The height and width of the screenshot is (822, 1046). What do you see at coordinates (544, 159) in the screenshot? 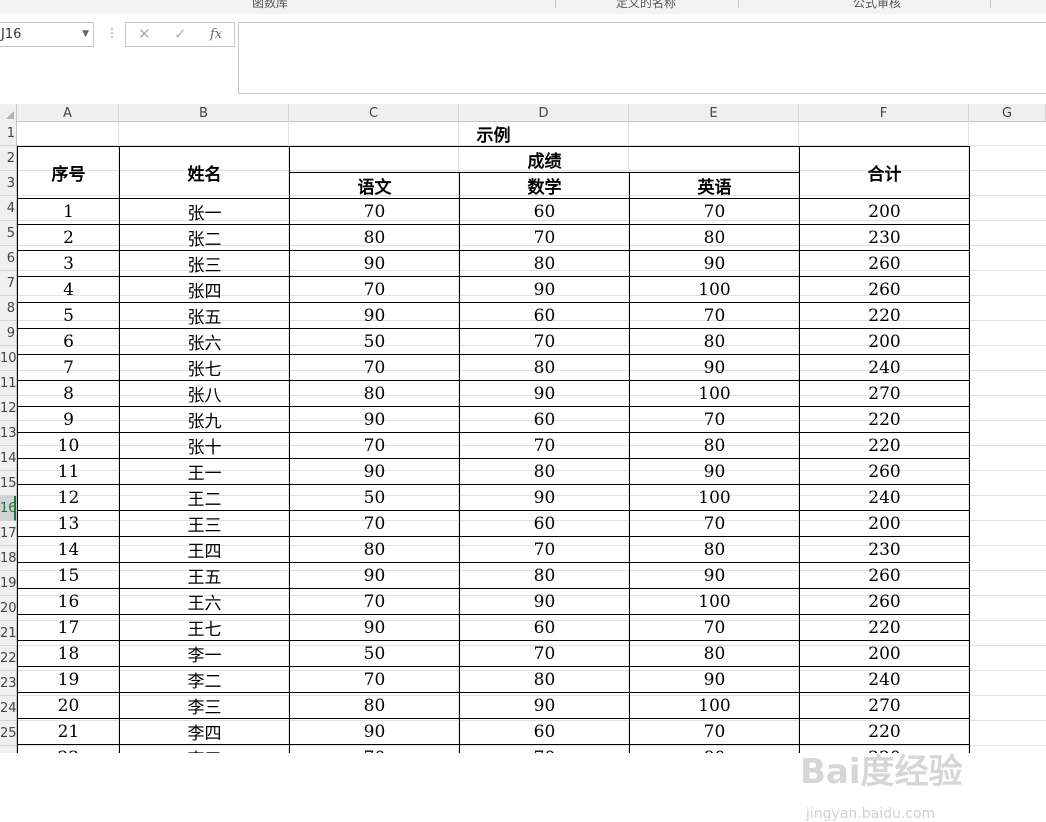
I see `header-scores: 成绩` at bounding box center [544, 159].